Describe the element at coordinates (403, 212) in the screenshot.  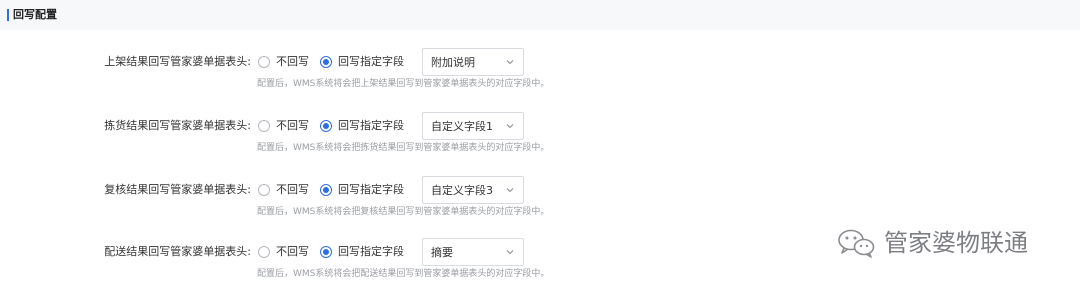
I see `hint-text: 配置后，WMS系统将会把复核结果回写到管家婆单据表头的对应字段中。` at that location.